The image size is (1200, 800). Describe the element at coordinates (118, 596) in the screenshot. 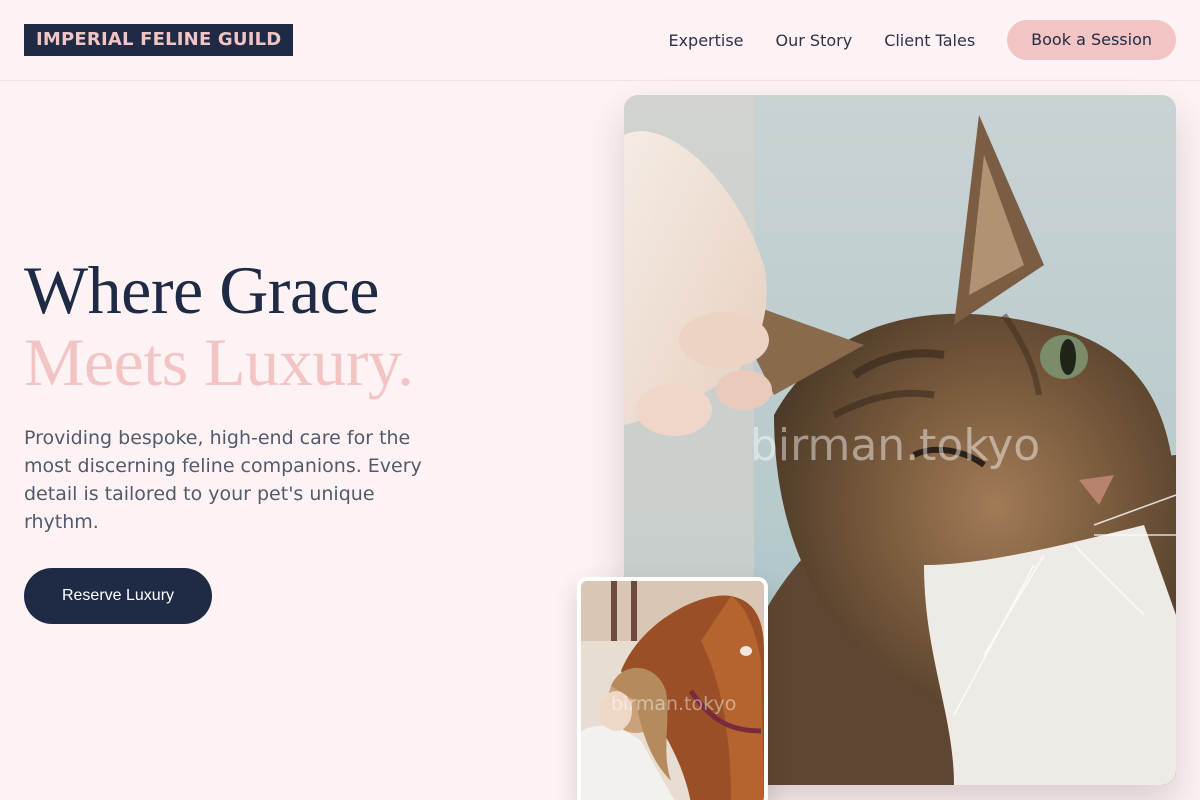

I see `reserve-luxury-button: Reserve Luxury` at that location.